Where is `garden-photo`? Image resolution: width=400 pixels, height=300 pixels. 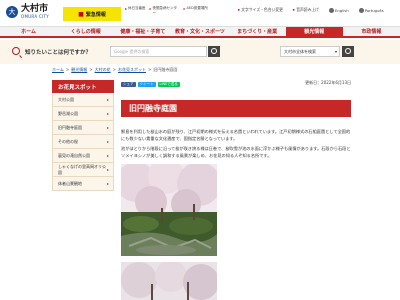
garden-photo is located at coordinates (169, 210).